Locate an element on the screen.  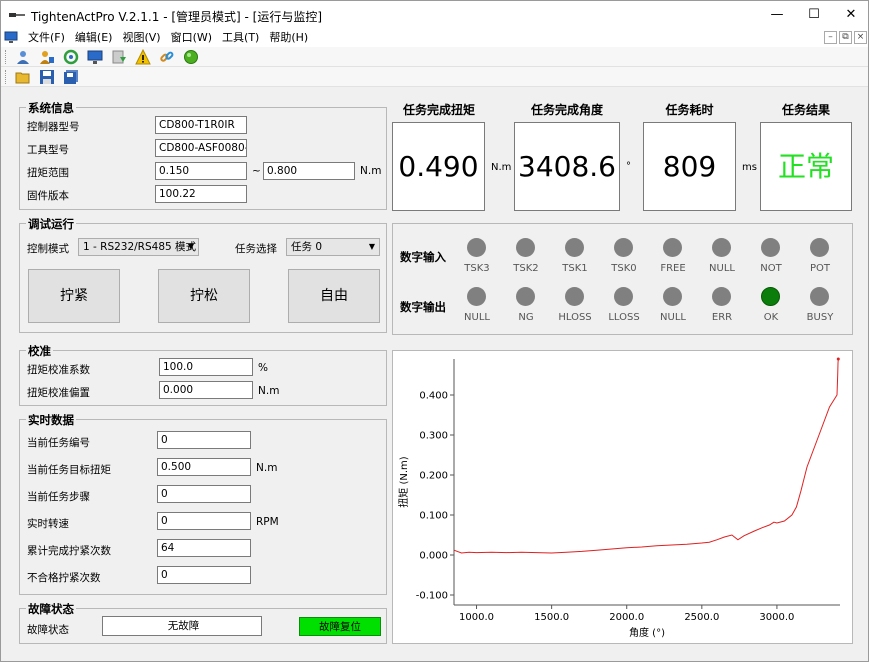
user-edit-icon is located at coordinates (47, 57).